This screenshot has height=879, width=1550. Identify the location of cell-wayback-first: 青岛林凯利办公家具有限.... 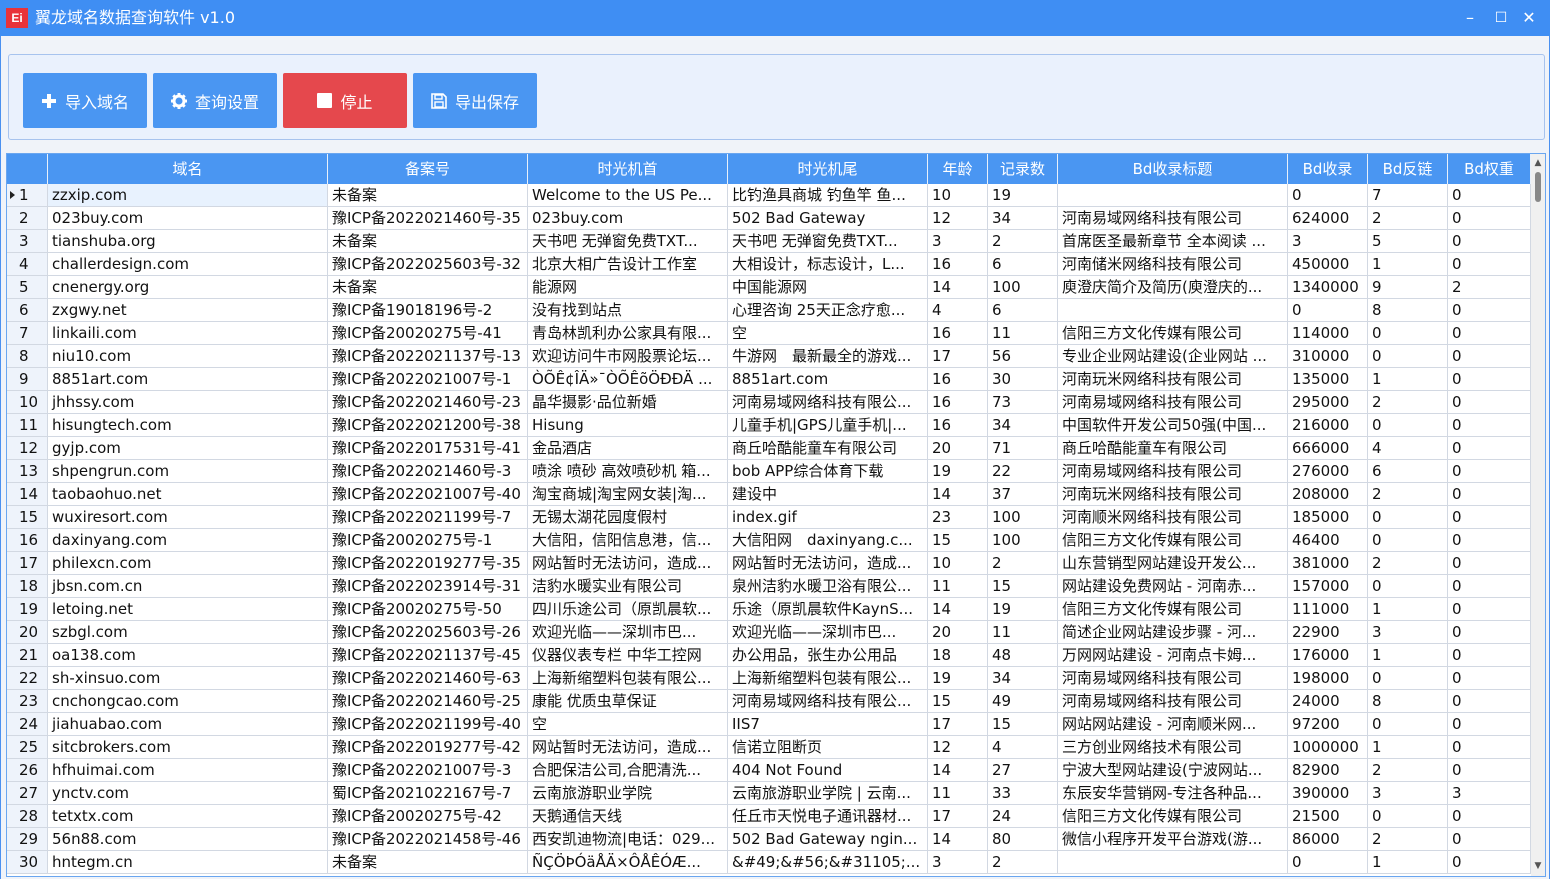
(628, 333).